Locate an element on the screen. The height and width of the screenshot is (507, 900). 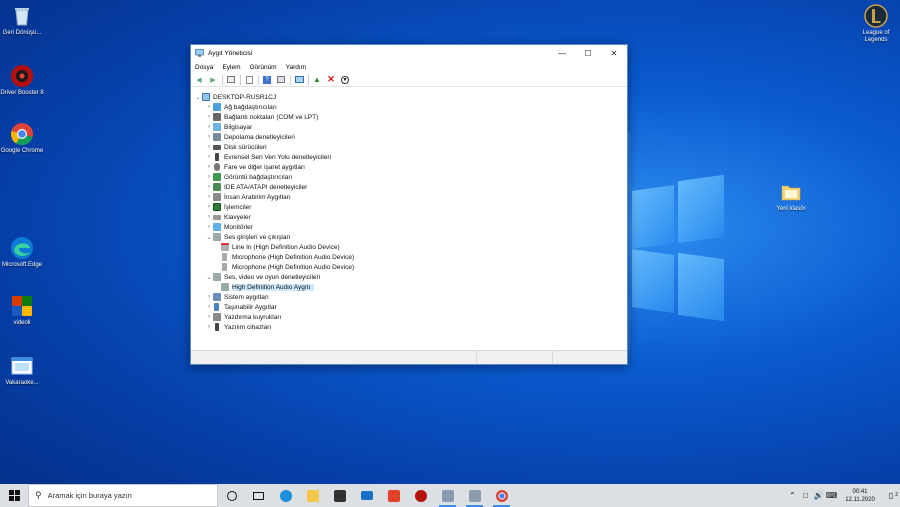
minimize-button: — is located at coordinates (562, 53).